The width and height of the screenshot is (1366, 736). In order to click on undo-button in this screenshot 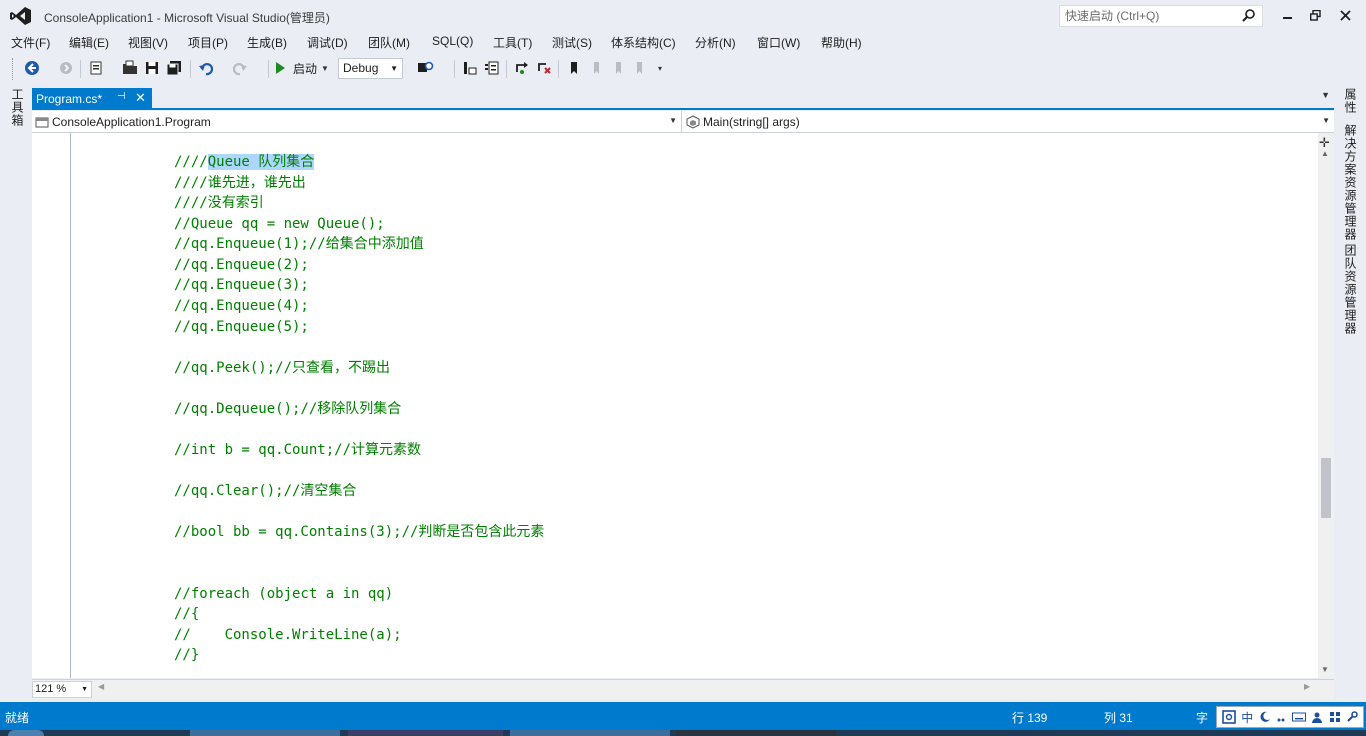, I will do `click(206, 68)`.